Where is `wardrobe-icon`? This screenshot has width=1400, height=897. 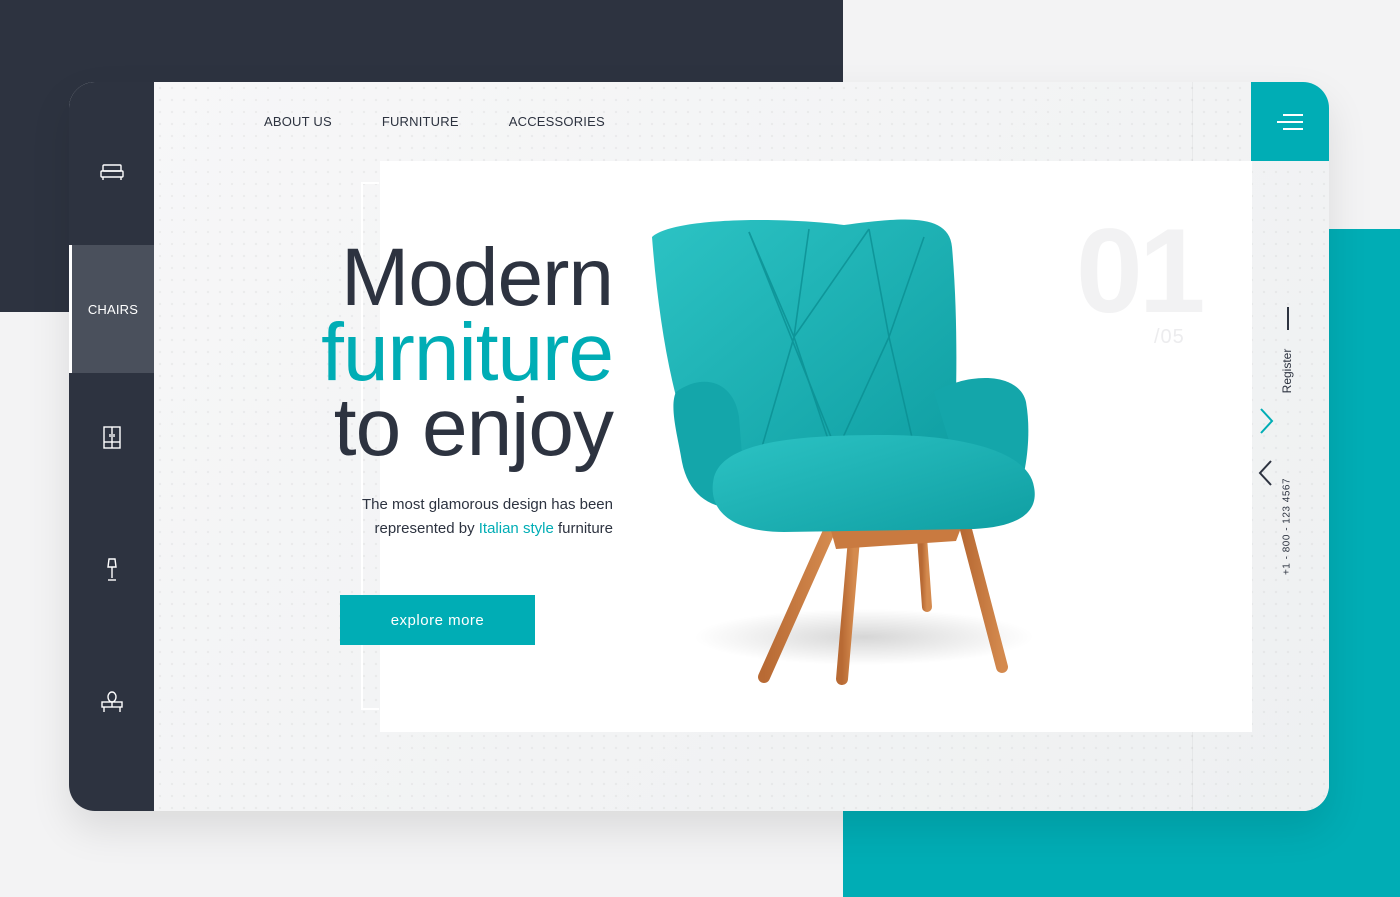 wardrobe-icon is located at coordinates (111, 437).